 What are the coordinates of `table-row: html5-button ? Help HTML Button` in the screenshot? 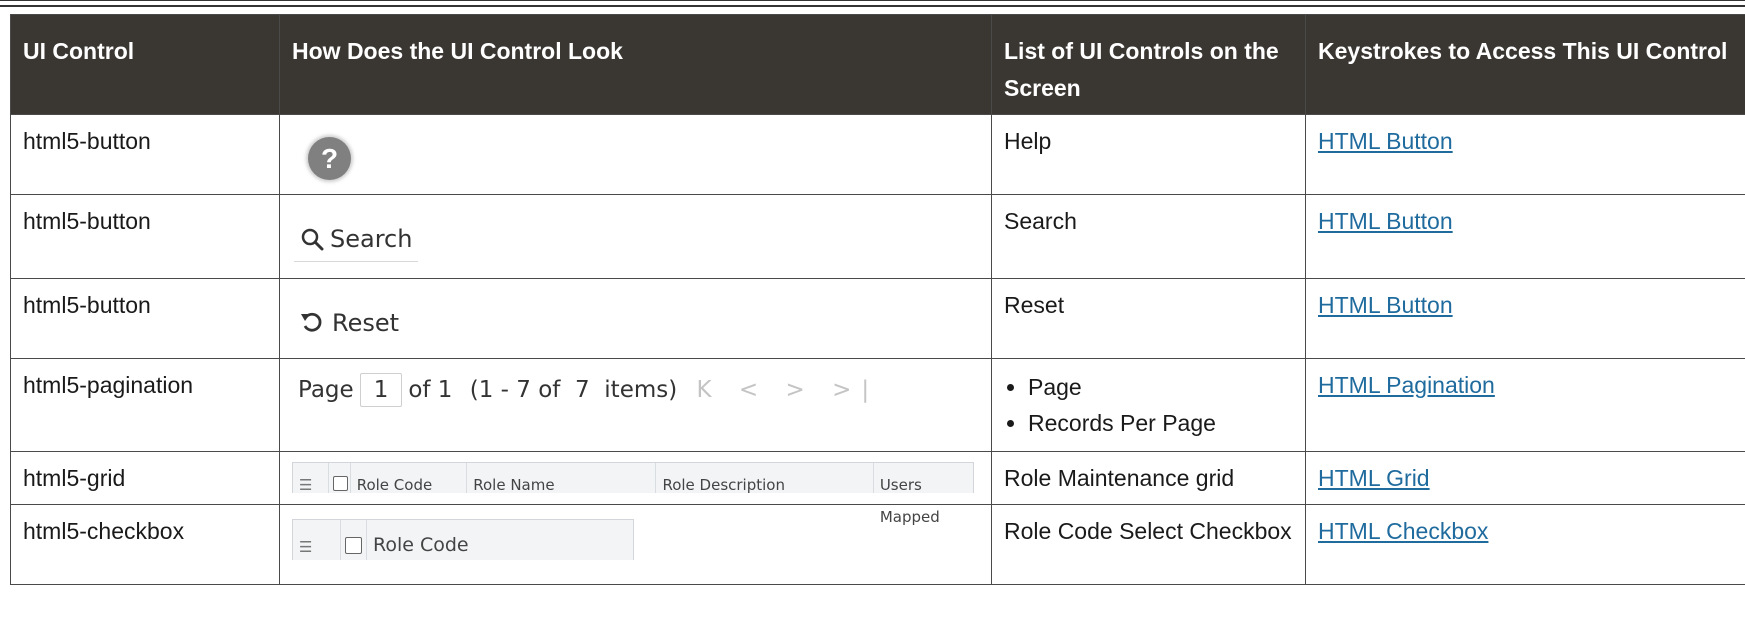 It's located at (877, 154).